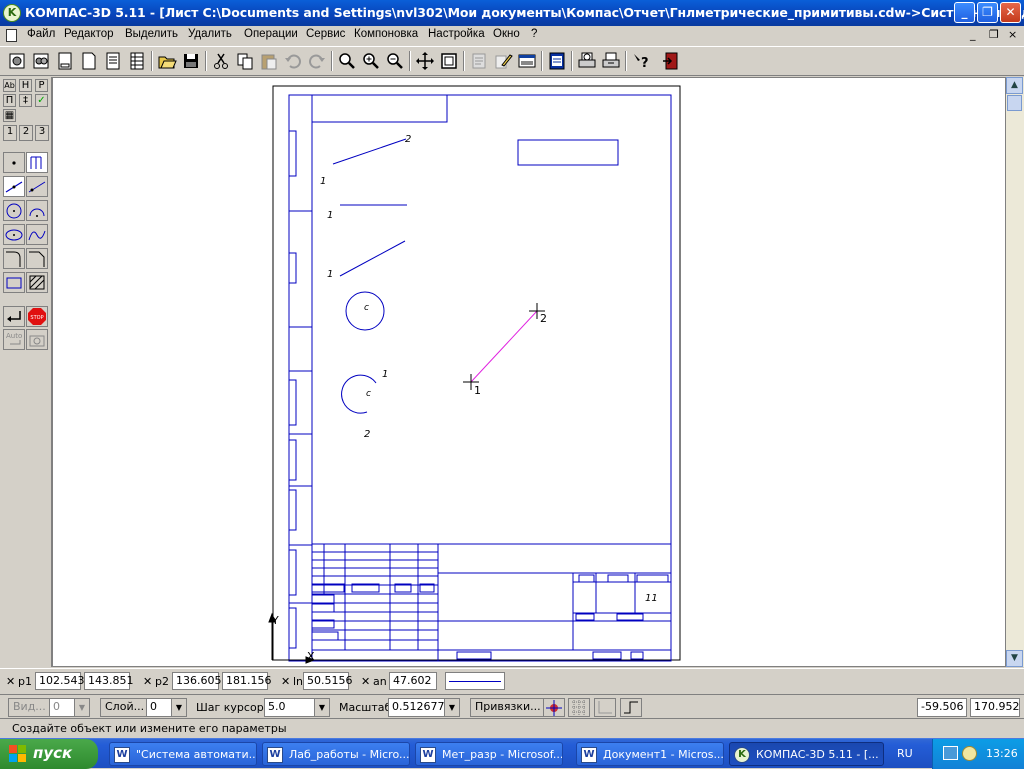 This screenshot has width=1024, height=769. What do you see at coordinates (14, 316) in the screenshot?
I see `enter-button` at bounding box center [14, 316].